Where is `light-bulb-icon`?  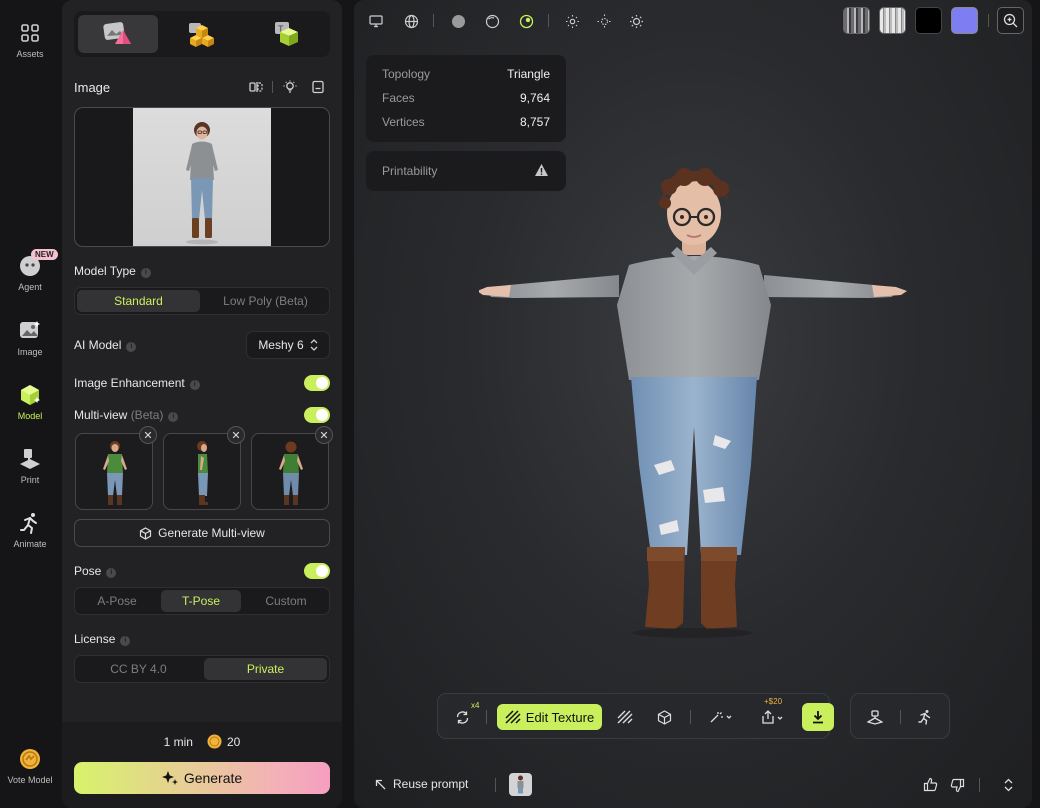 light-bulb-icon is located at coordinates (290, 87).